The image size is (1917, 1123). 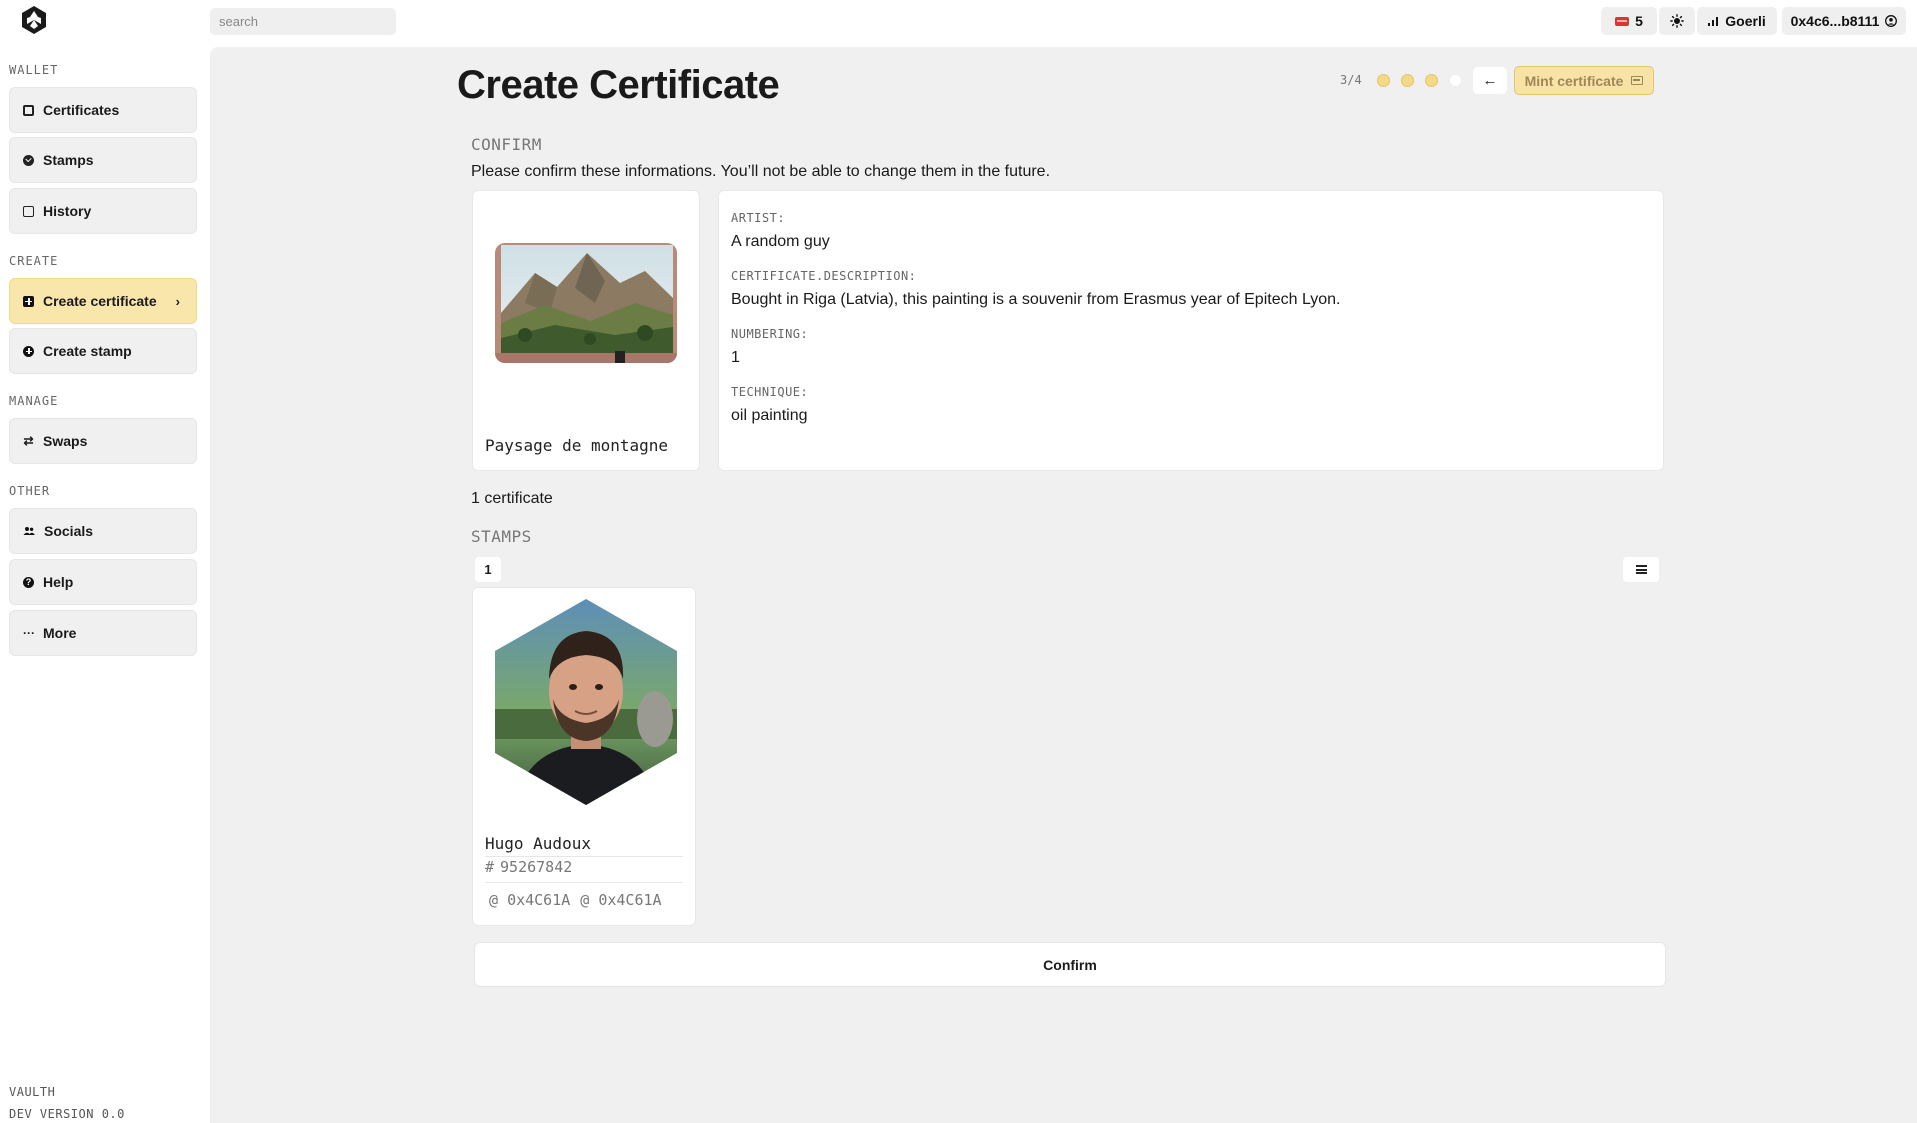 I want to click on user-icon, so click(x=1891, y=21).